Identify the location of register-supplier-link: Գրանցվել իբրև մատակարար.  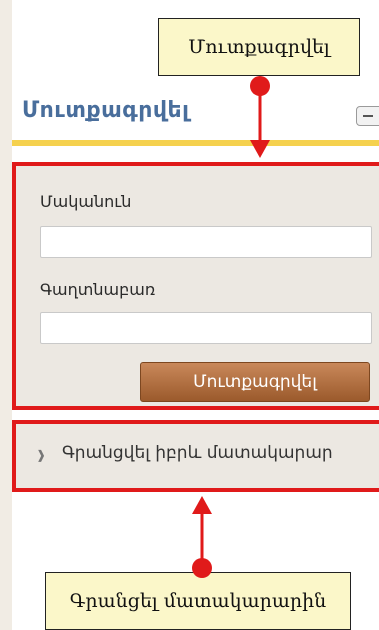
(197, 453).